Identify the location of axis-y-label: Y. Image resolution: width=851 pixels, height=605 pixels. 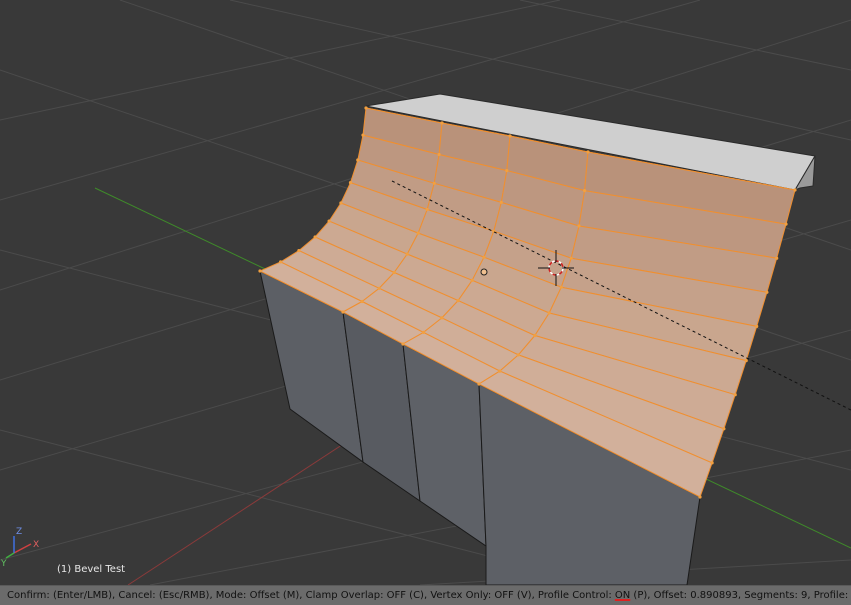
(3, 564).